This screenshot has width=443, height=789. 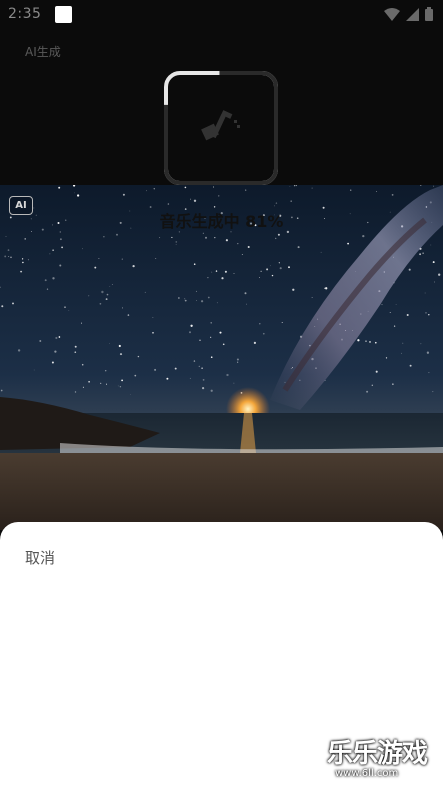 I want to click on progress-label: 音乐生成中 81%, so click(x=221, y=221).